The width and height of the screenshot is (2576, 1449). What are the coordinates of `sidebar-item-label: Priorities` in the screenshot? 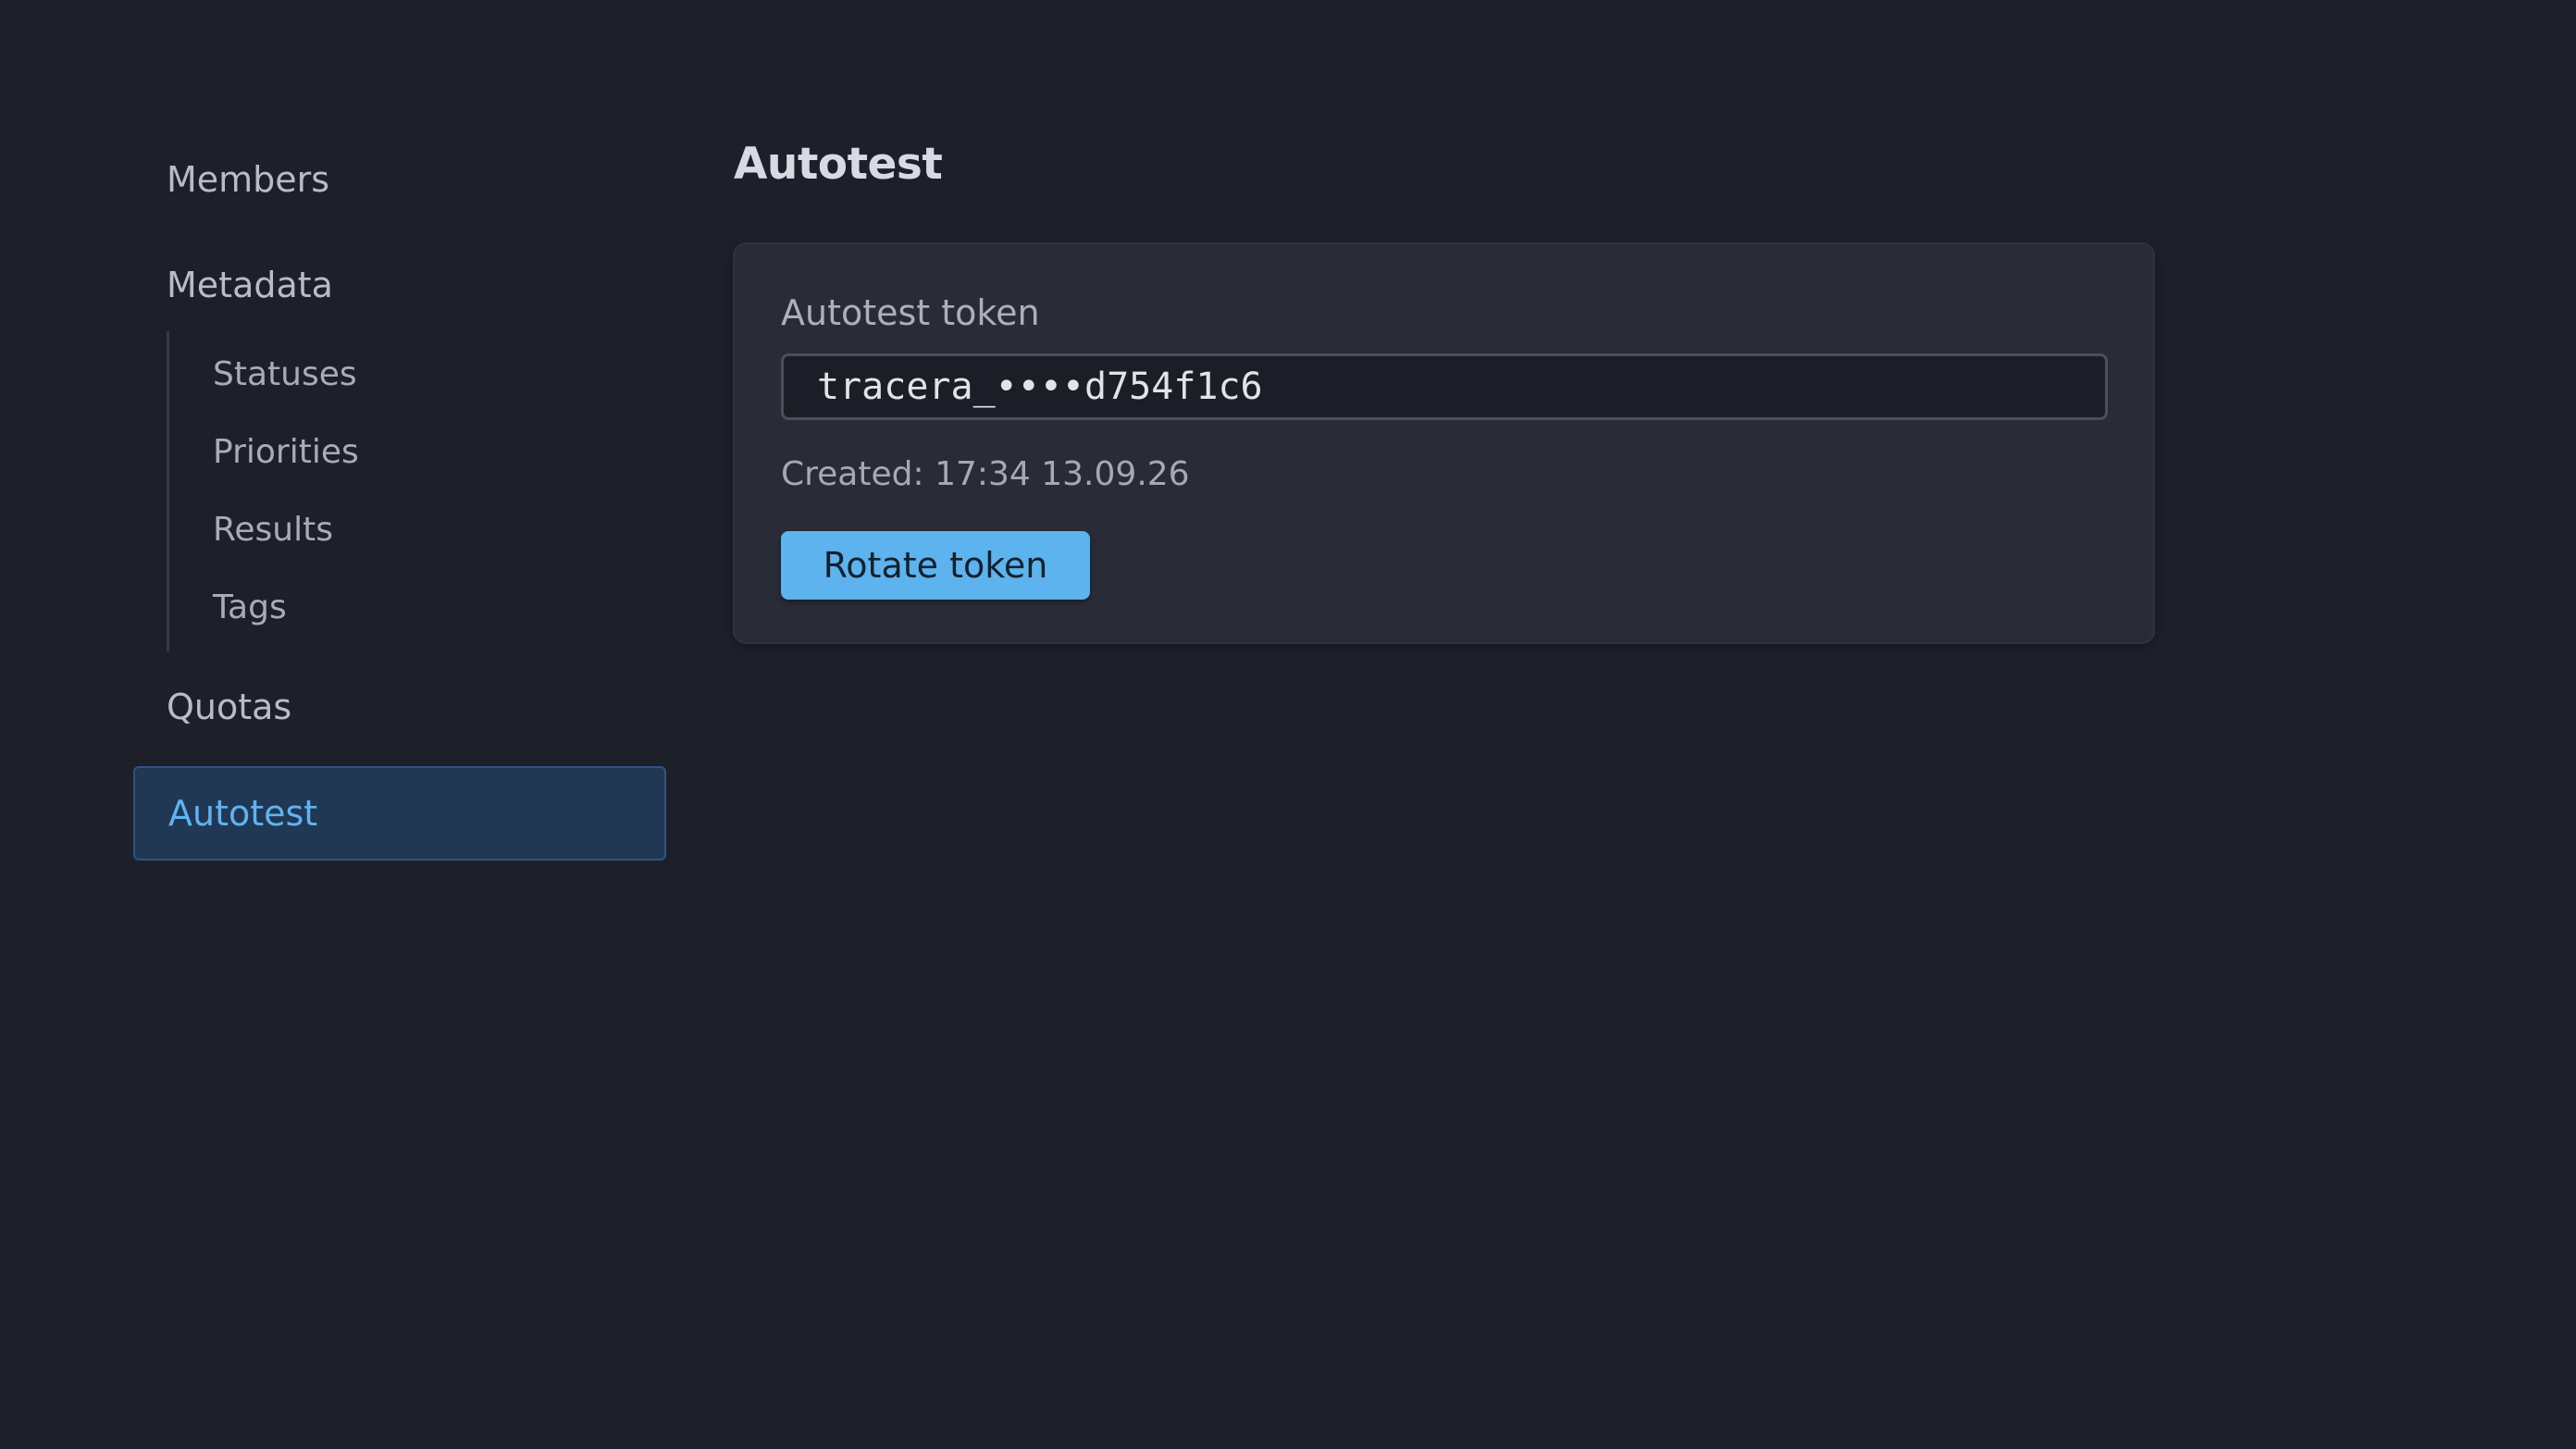 It's located at (286, 451).